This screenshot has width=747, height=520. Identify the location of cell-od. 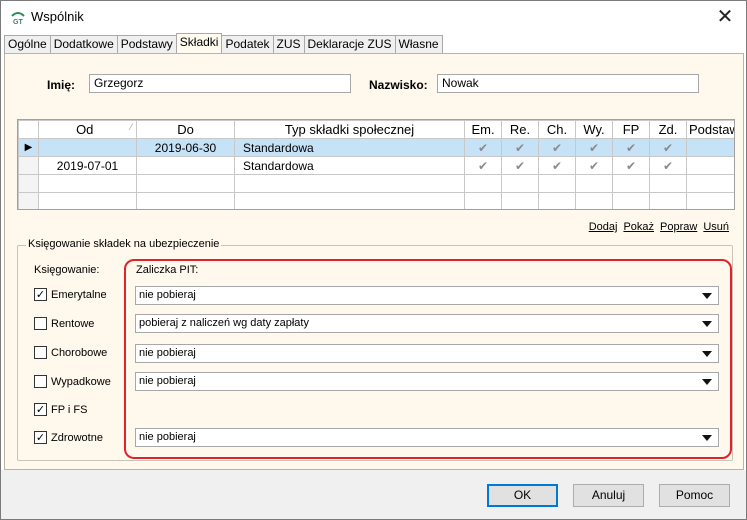
(87, 147).